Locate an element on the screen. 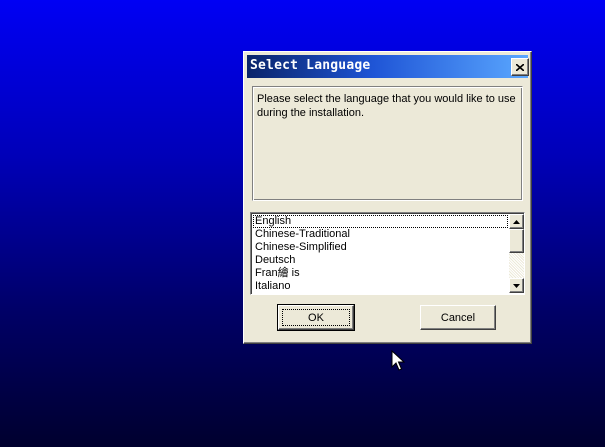 The width and height of the screenshot is (605, 447). language-item-francais: Fran繪 is is located at coordinates (380, 273).